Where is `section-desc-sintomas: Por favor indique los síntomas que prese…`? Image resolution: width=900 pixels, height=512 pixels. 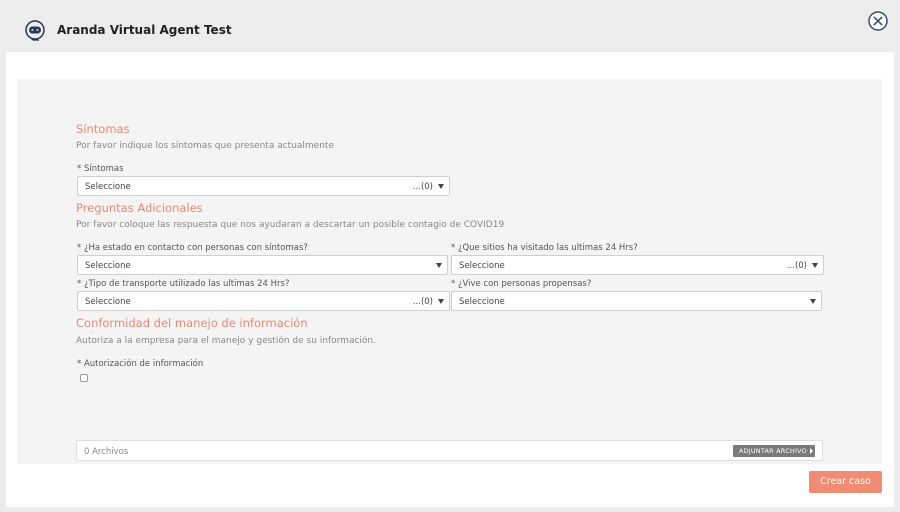
section-desc-sintomas: Por favor indique los síntomas que prese… is located at coordinates (205, 146).